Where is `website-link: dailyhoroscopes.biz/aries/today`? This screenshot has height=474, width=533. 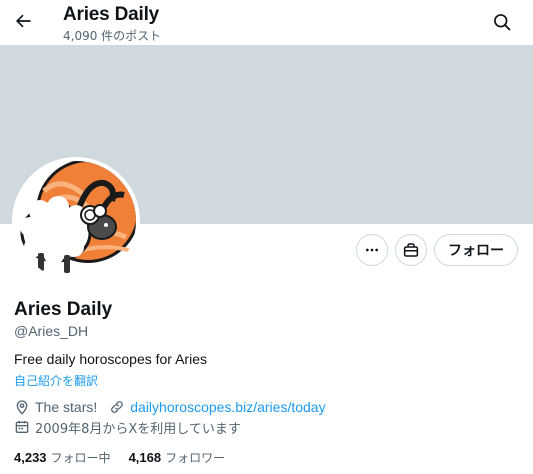
website-link: dailyhoroscopes.biz/aries/today is located at coordinates (227, 407).